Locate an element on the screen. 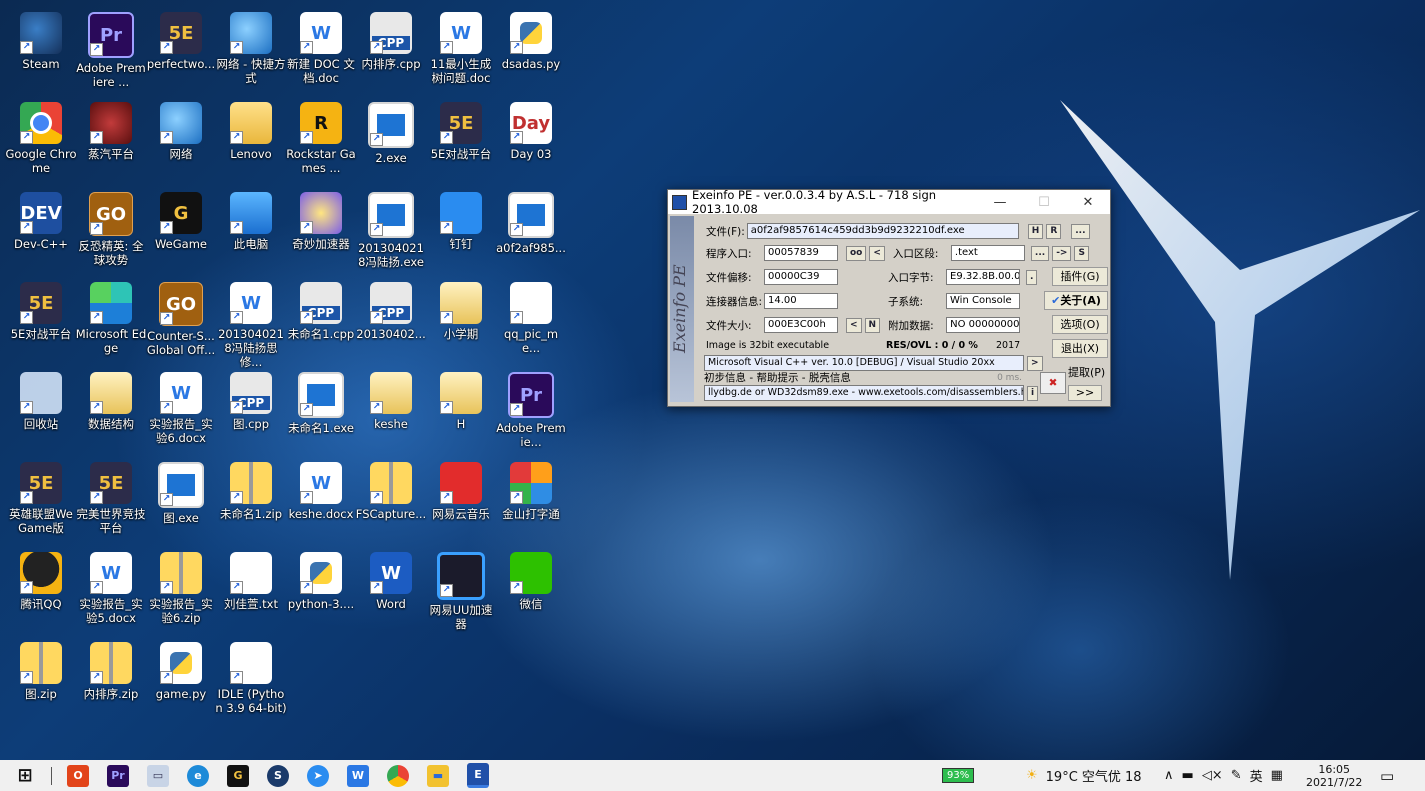  desktop-icon: ↗ 小学期 is located at coordinates (461, 321).